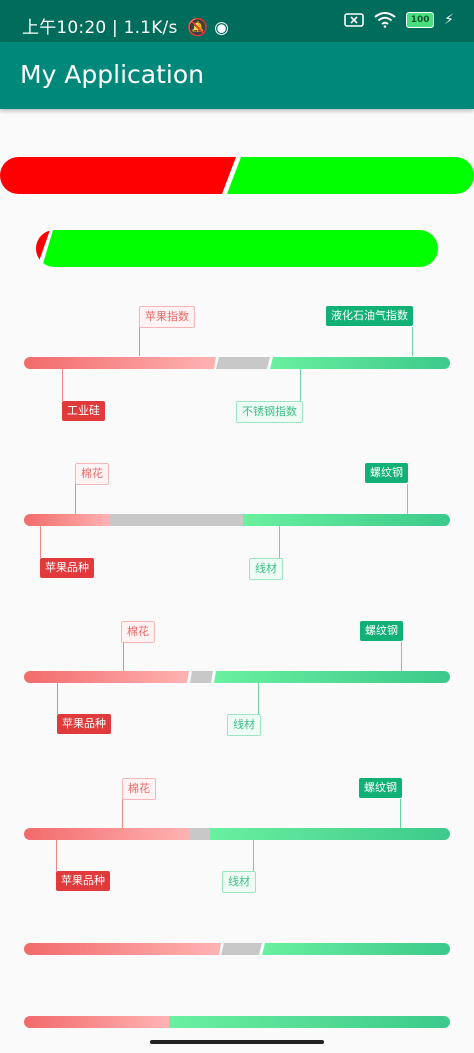 This screenshot has height=1053, width=474. I want to click on indicator-5-neutral-segment, so click(241, 949).